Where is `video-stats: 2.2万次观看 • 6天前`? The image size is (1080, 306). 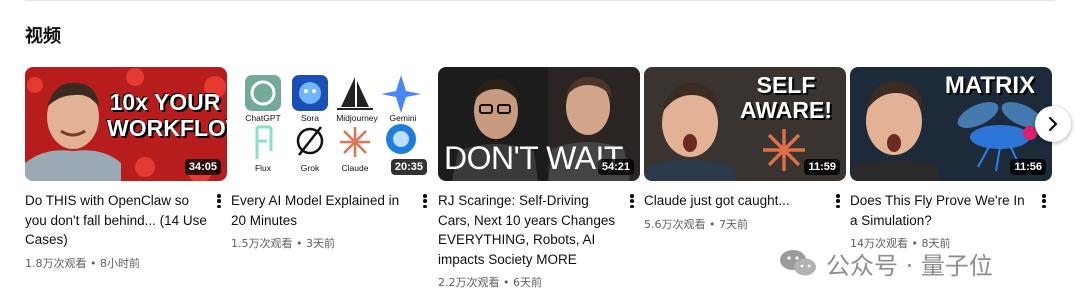 video-stats: 2.2万次观看 • 6天前 is located at coordinates (490, 282).